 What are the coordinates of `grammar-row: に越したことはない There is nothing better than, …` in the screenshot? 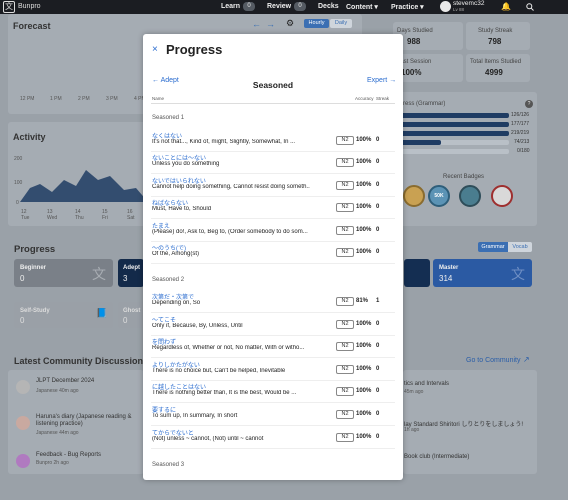 It's located at (273, 392).